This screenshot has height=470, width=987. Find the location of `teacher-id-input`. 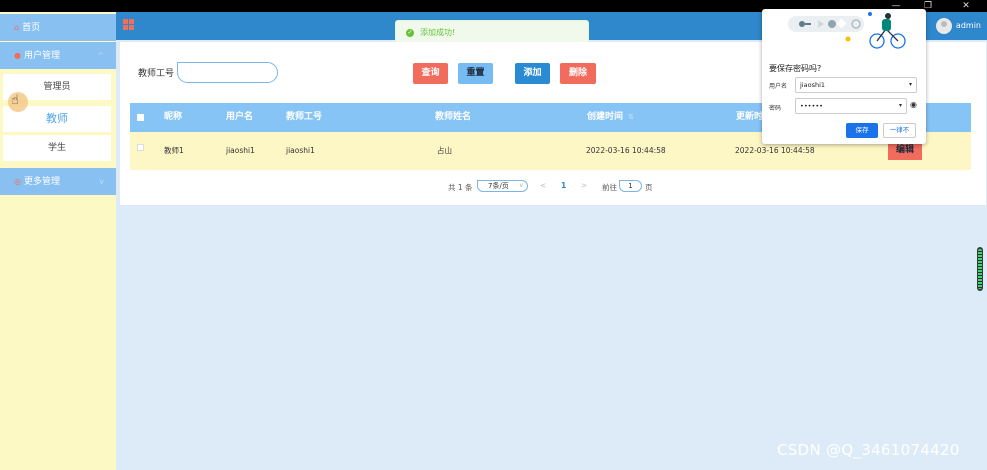

teacher-id-input is located at coordinates (227, 72).